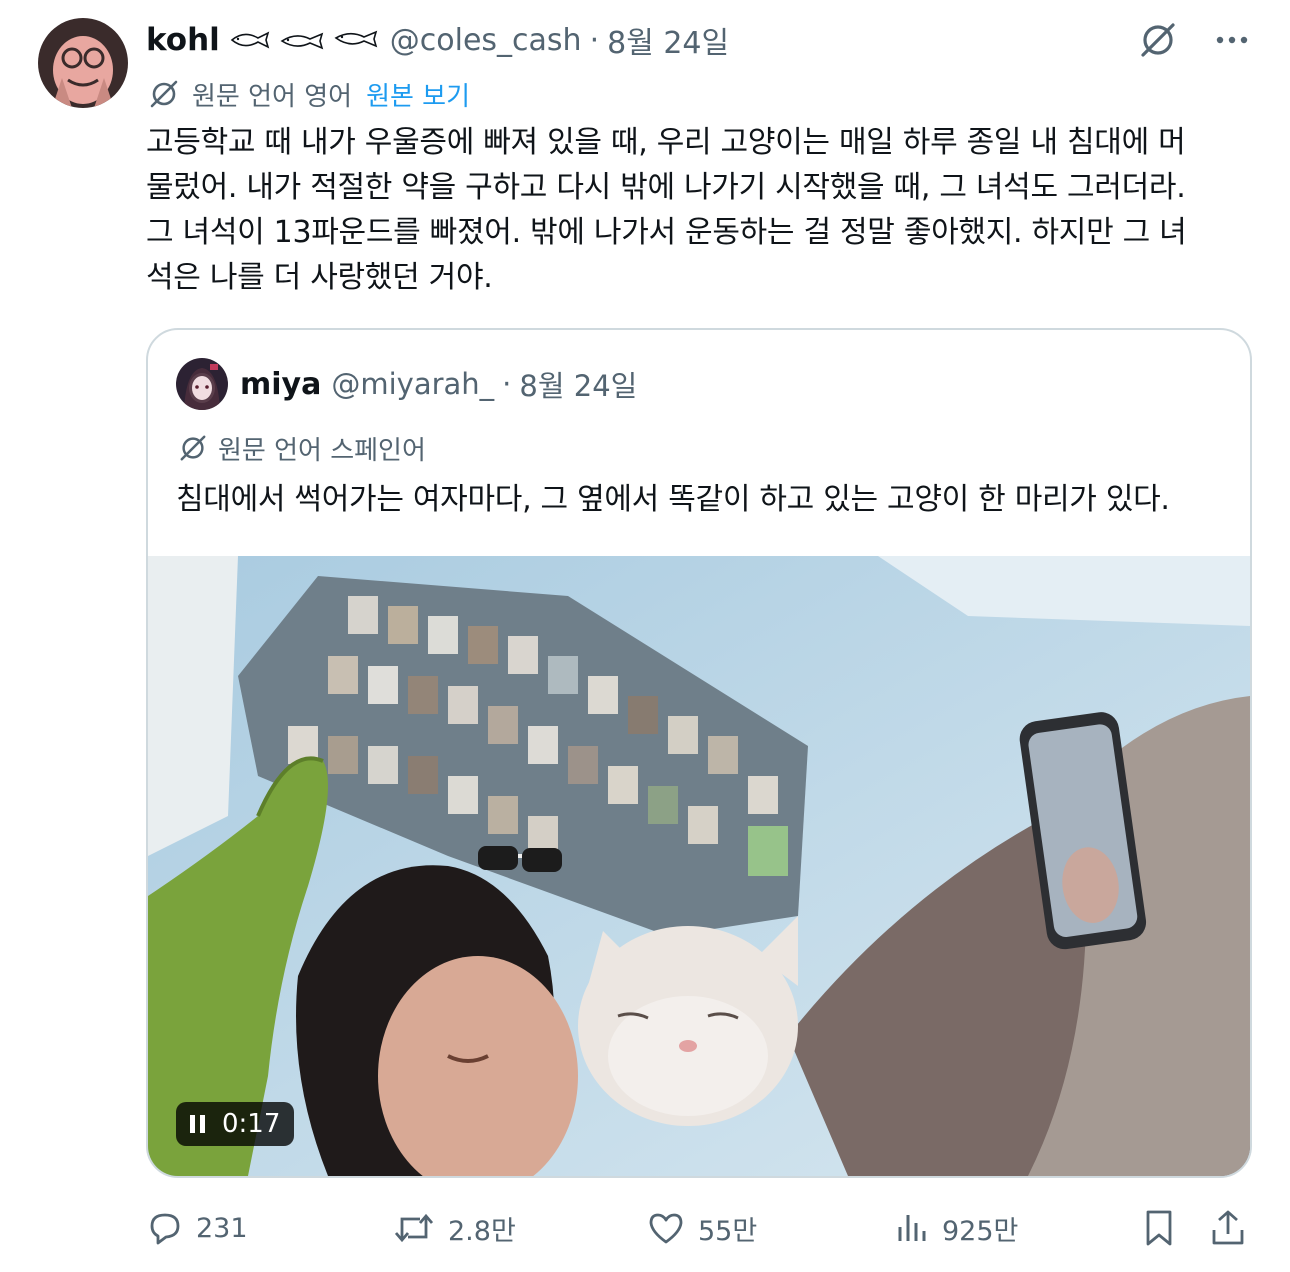  I want to click on bookmark-button, so click(1159, 1228).